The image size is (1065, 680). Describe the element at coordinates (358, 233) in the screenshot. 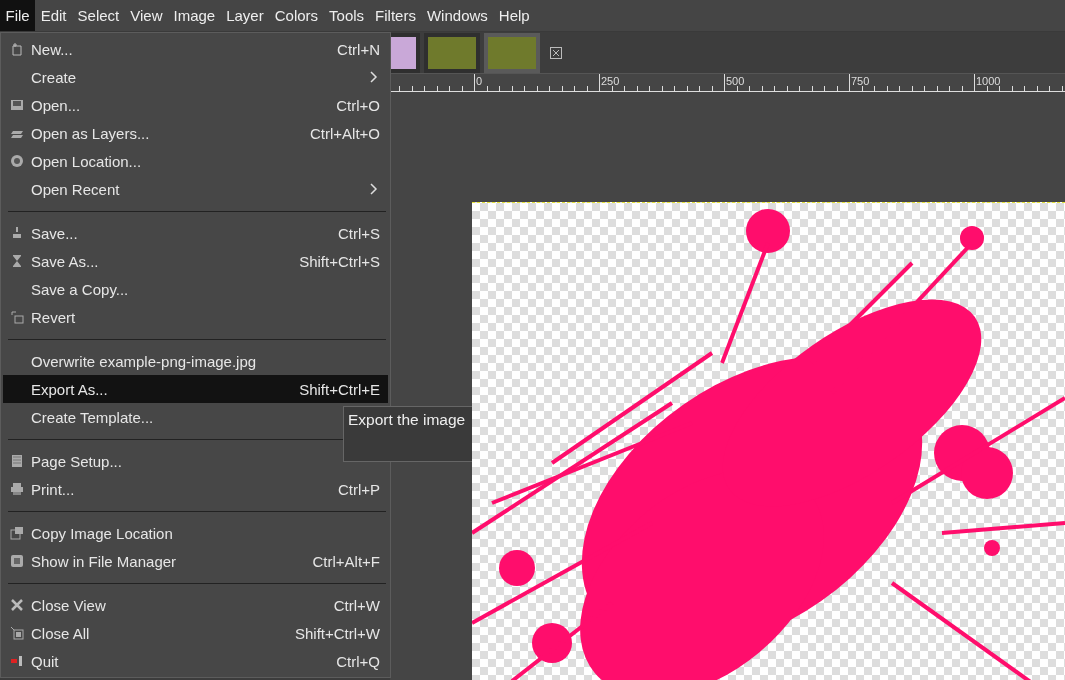

I see `shortcut-label: Ctrl+S` at that location.